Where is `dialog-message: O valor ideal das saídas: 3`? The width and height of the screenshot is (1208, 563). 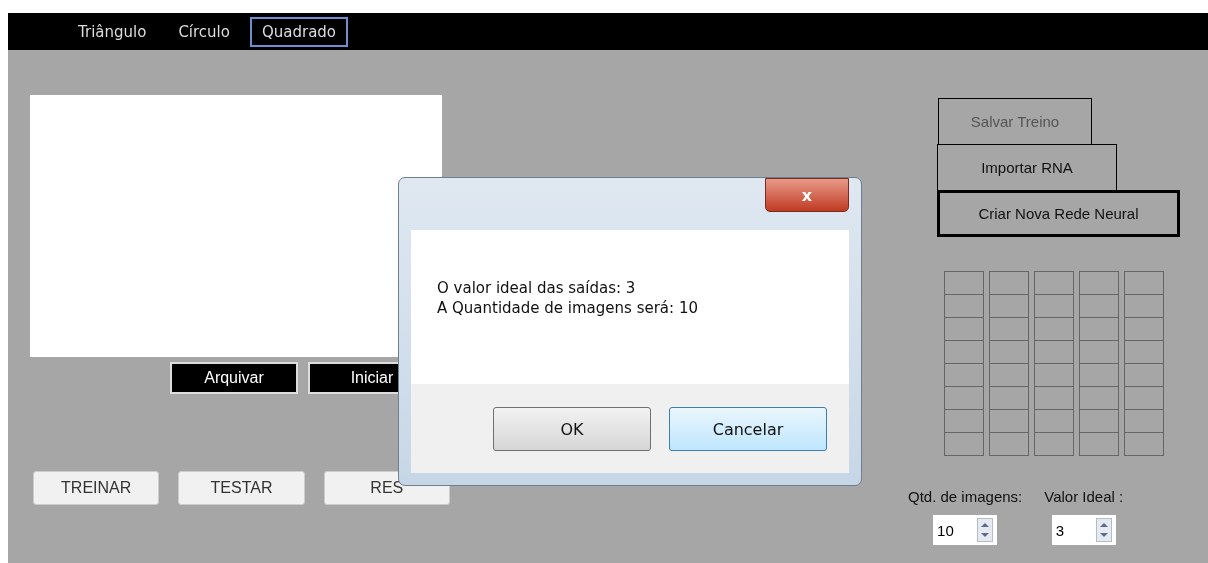 dialog-message: O valor ideal das saídas: 3 is located at coordinates (537, 288).